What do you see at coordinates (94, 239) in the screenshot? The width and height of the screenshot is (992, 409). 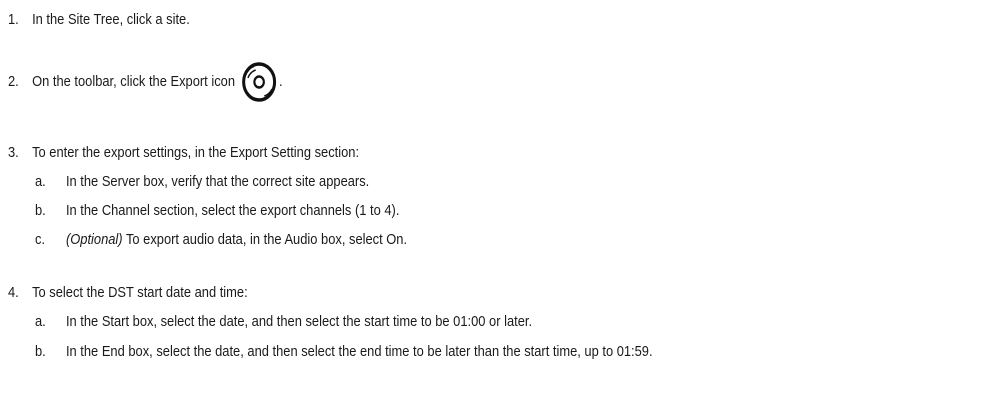 I see `optional-label: (Optional)` at bounding box center [94, 239].